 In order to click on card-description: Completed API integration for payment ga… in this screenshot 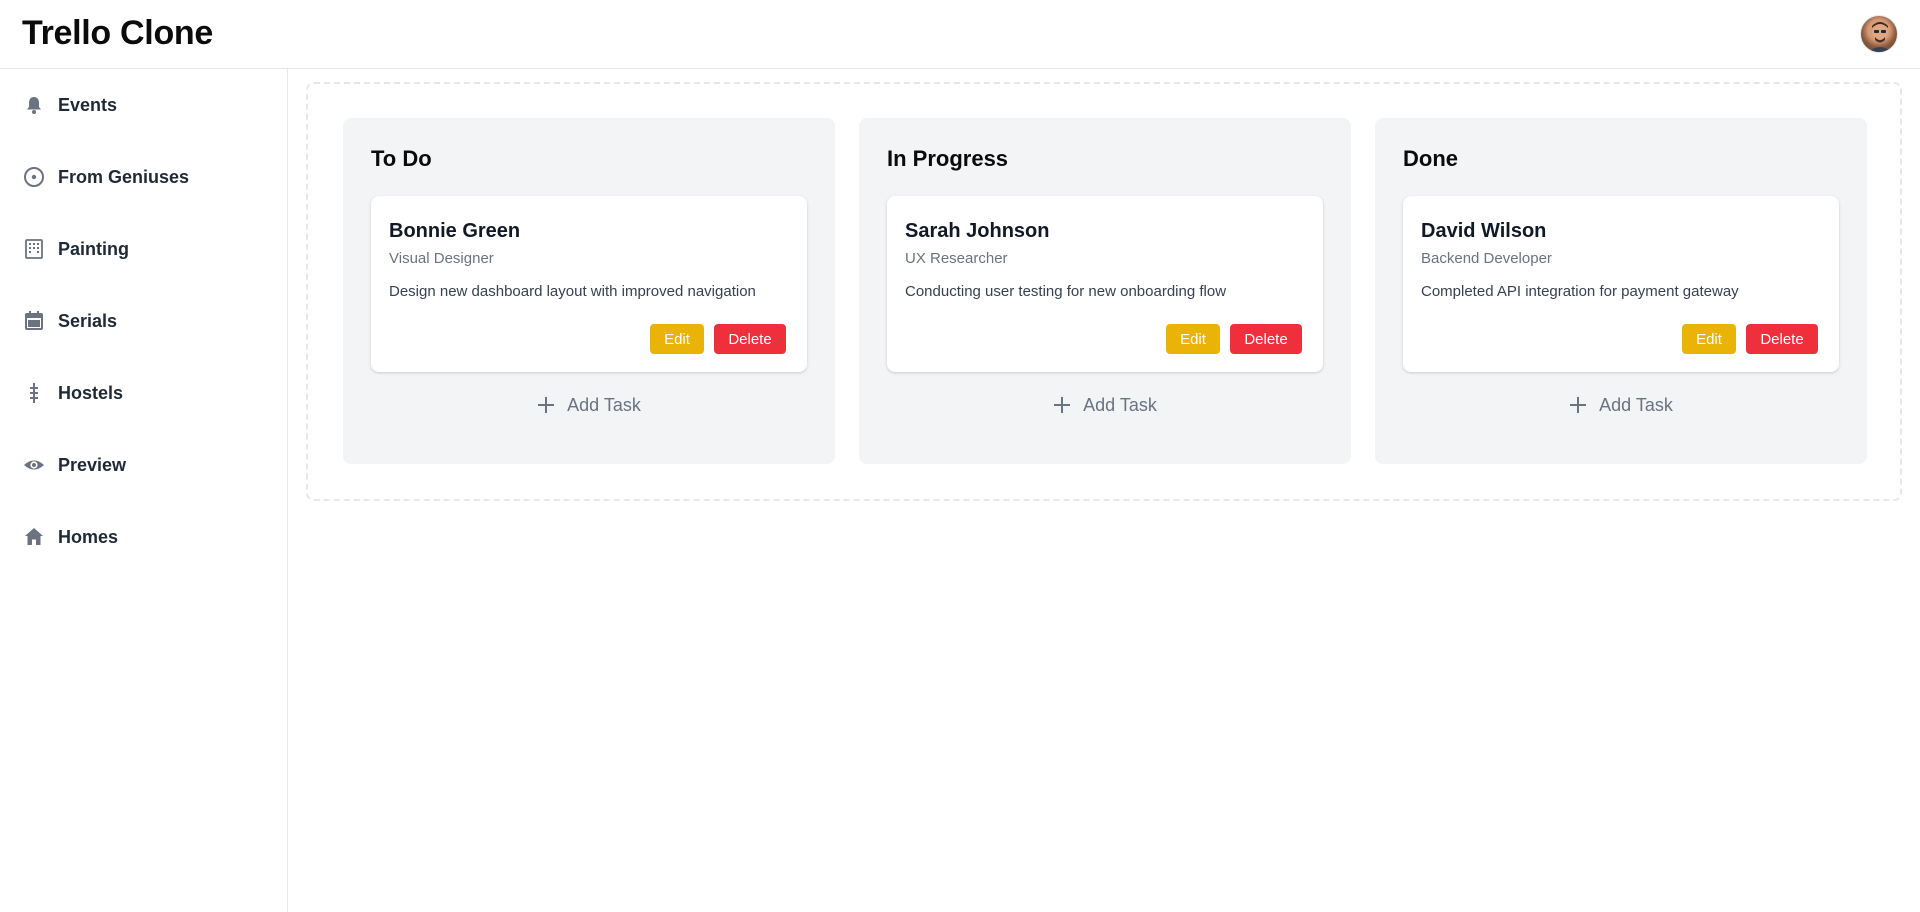, I will do `click(1580, 291)`.